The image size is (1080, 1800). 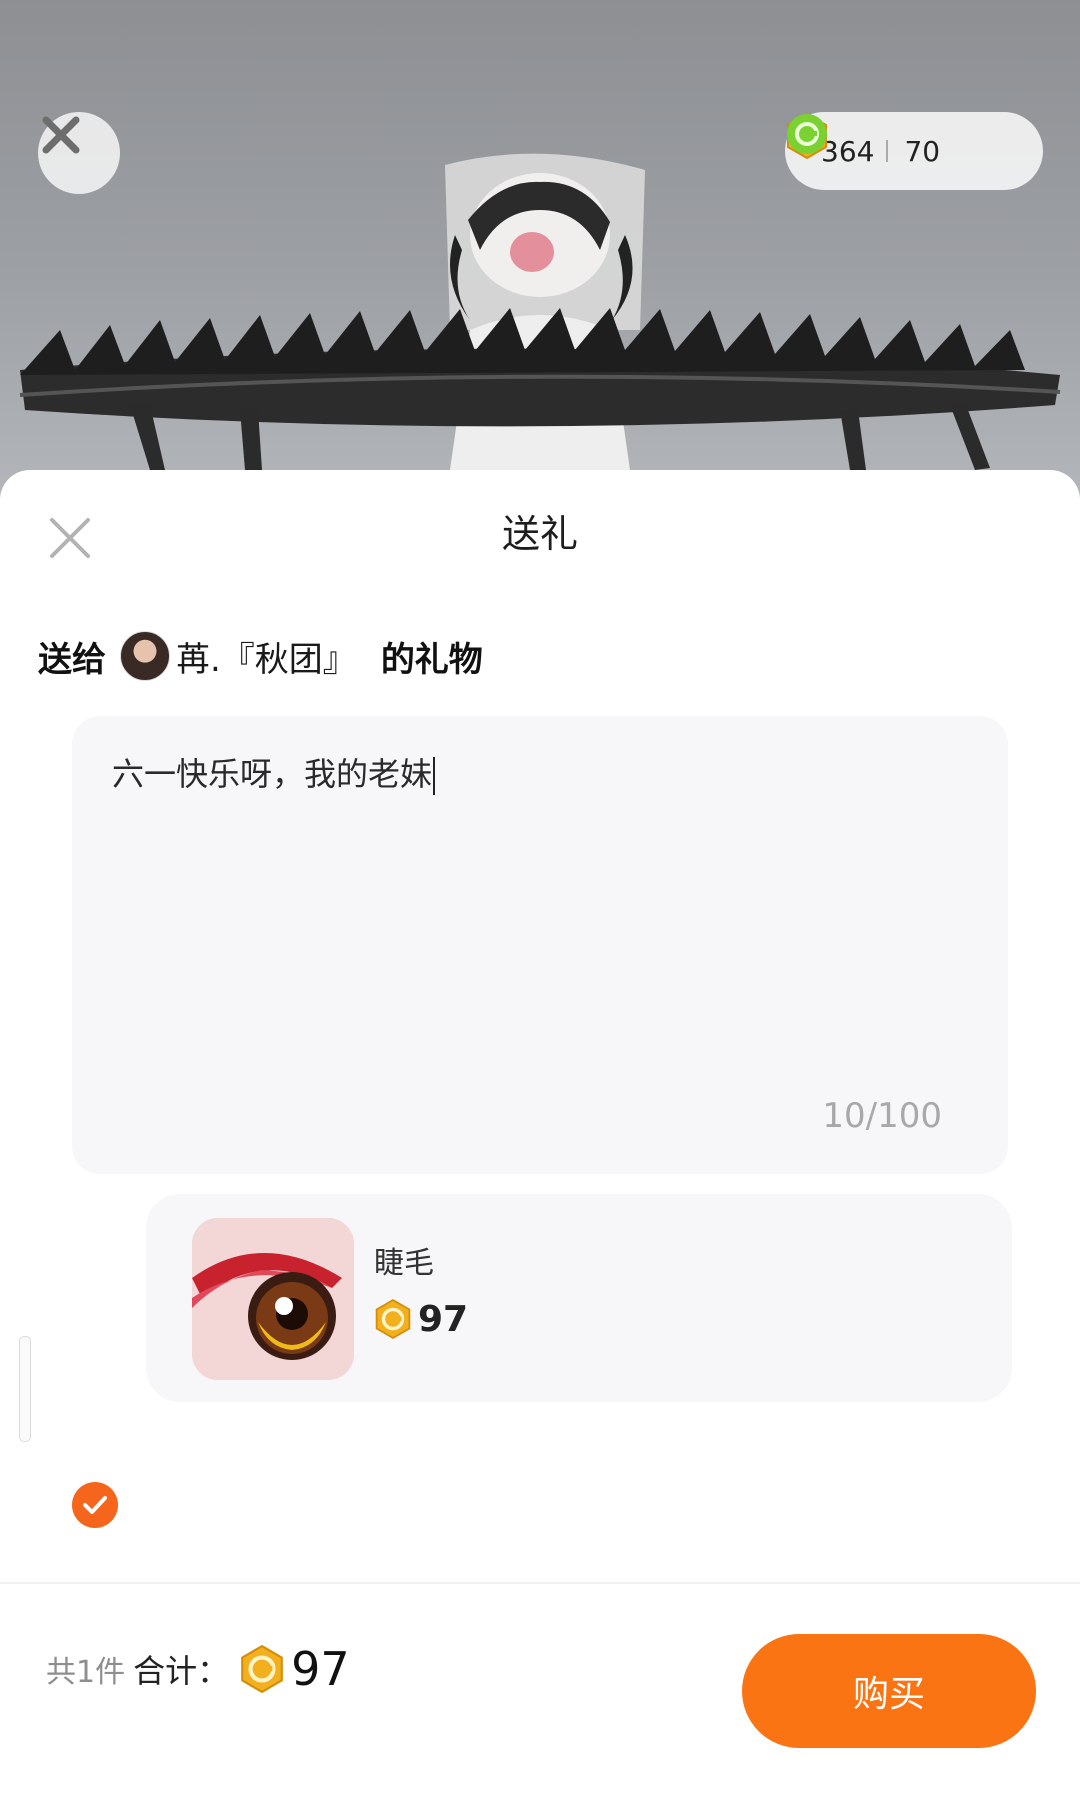 I want to click on check-icon, so click(x=95, y=1505).